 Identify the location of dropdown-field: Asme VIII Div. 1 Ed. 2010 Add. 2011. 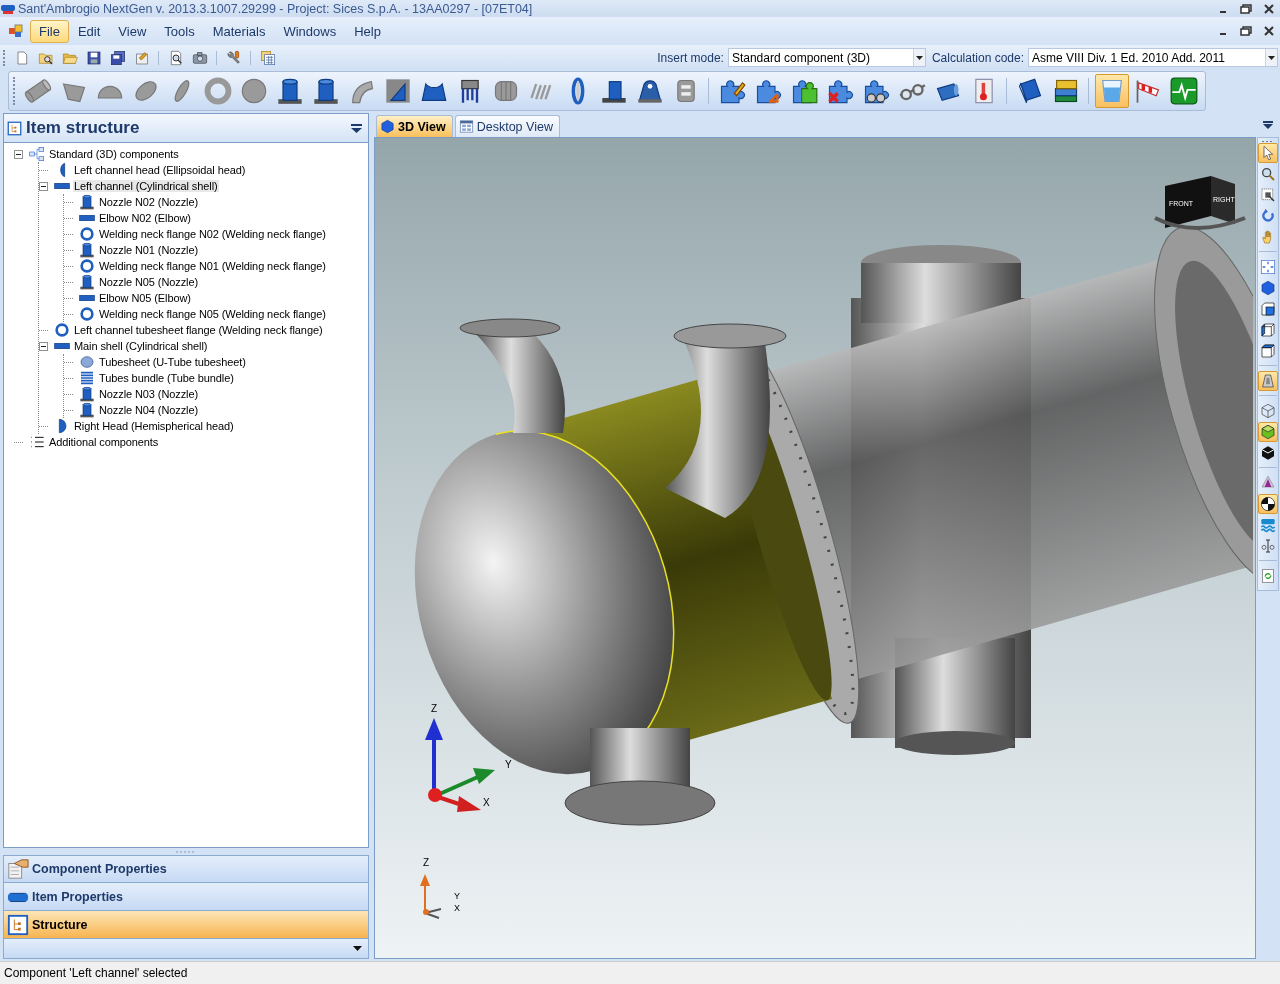
(1153, 57).